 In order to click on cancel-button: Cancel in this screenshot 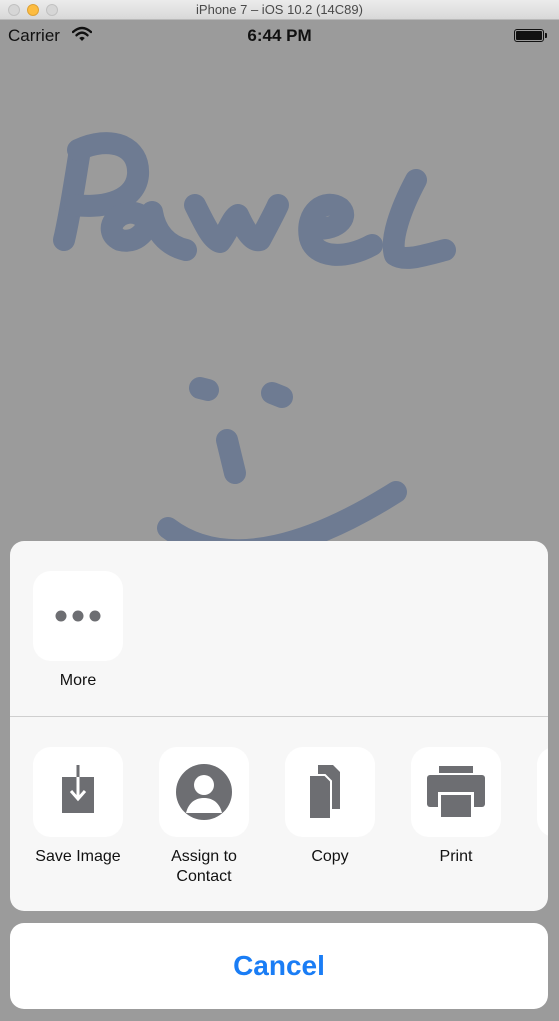, I will do `click(279, 966)`.